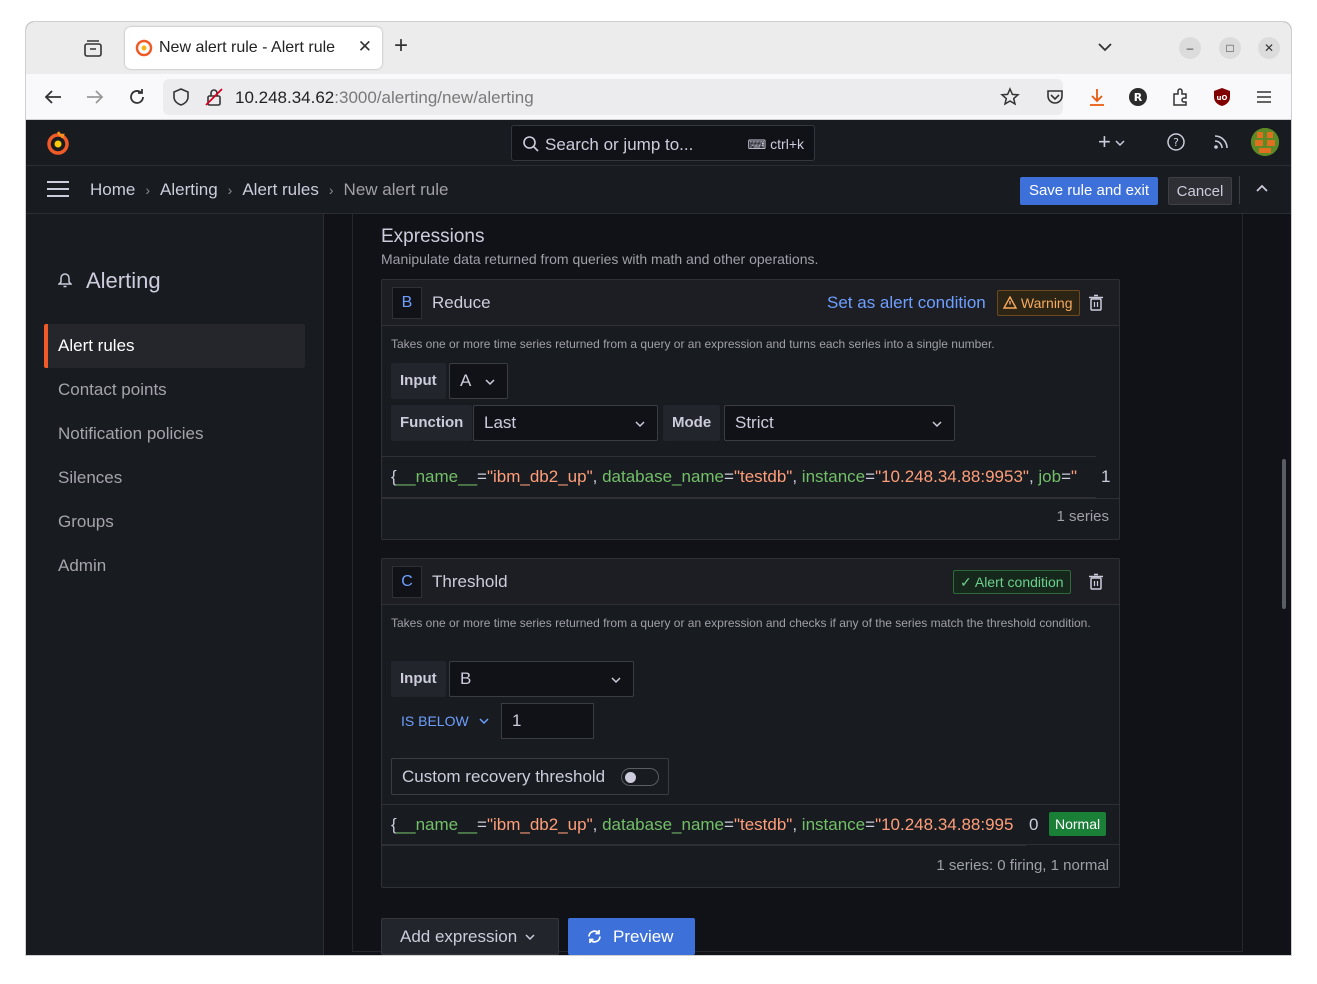 The height and width of the screenshot is (984, 1317). What do you see at coordinates (53, 97) in the screenshot?
I see `back-icon` at bounding box center [53, 97].